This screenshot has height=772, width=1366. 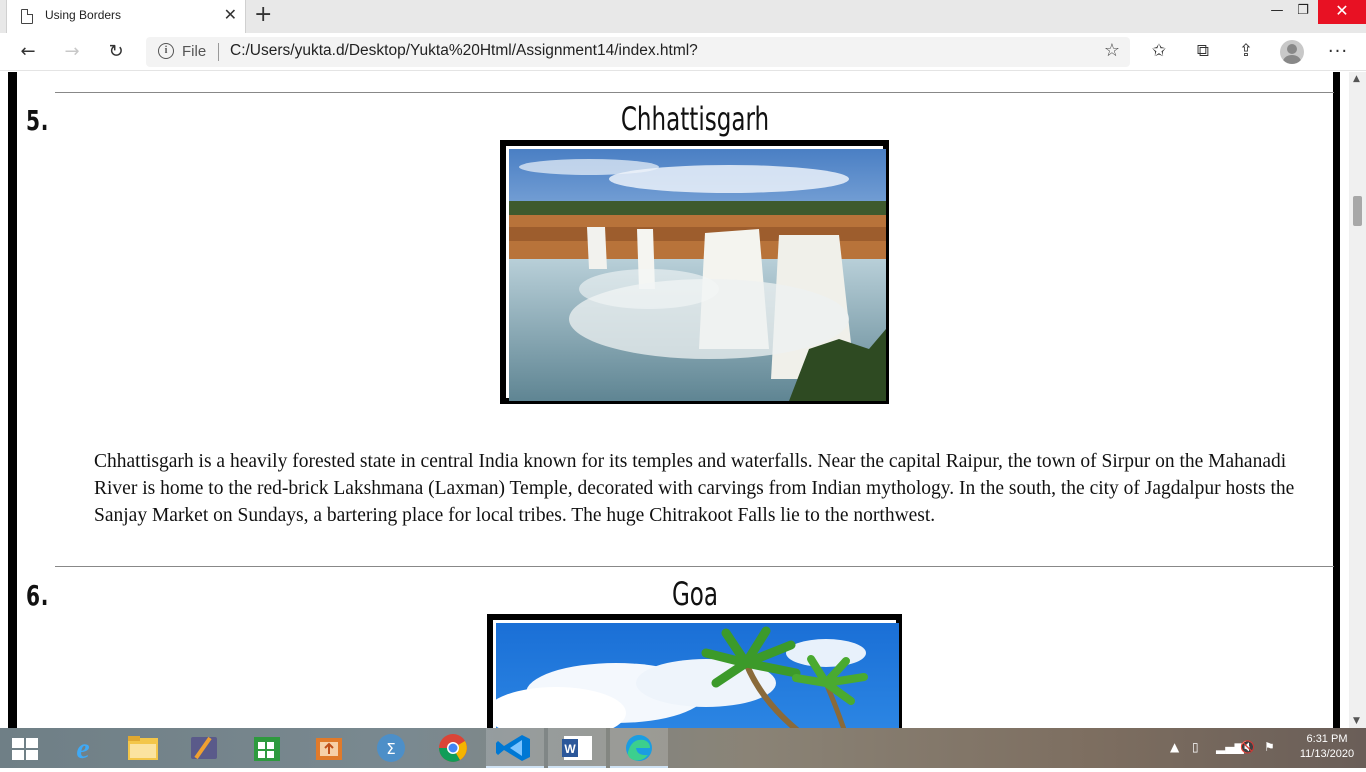 What do you see at coordinates (1195, 747) in the screenshot?
I see `network-device-icon: ▯` at bounding box center [1195, 747].